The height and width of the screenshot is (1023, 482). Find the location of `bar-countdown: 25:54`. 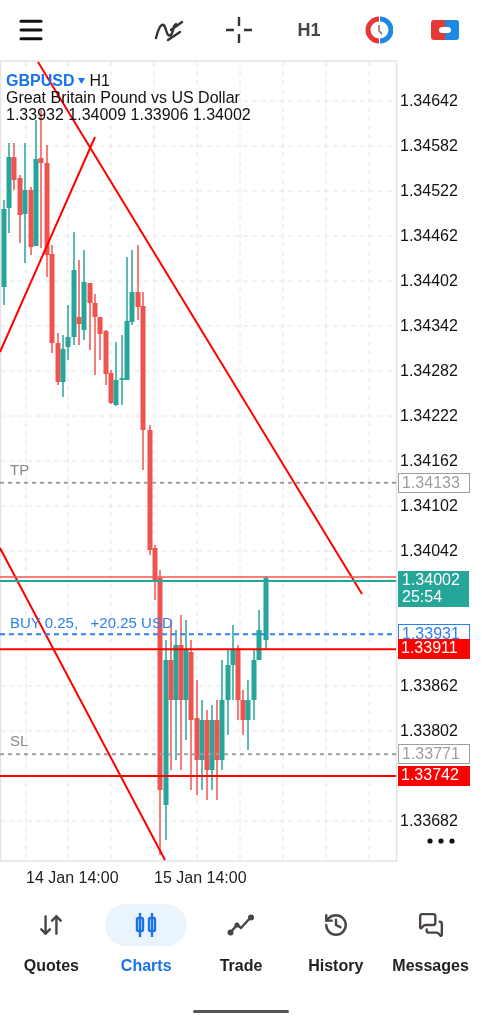

bar-countdown: 25:54 is located at coordinates (423, 596).